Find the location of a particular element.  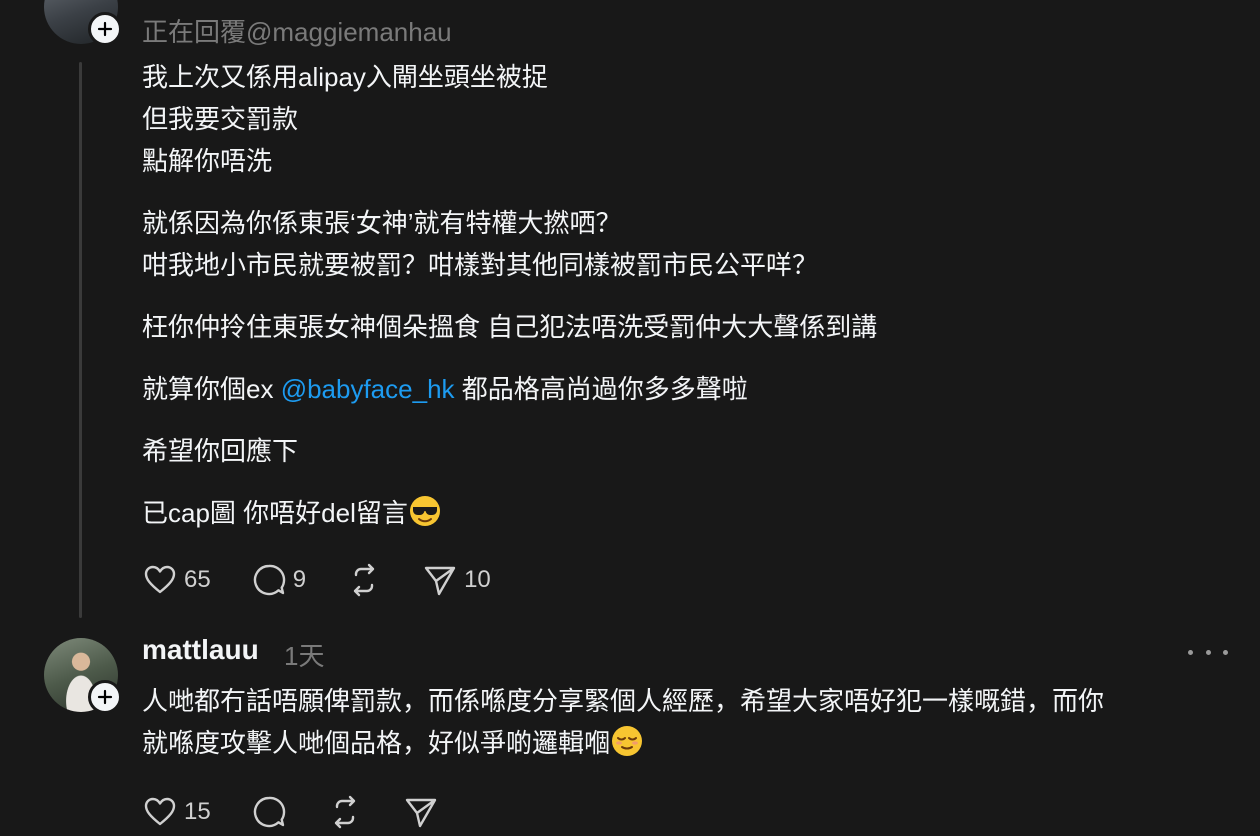

thread-line is located at coordinates (80, 340).